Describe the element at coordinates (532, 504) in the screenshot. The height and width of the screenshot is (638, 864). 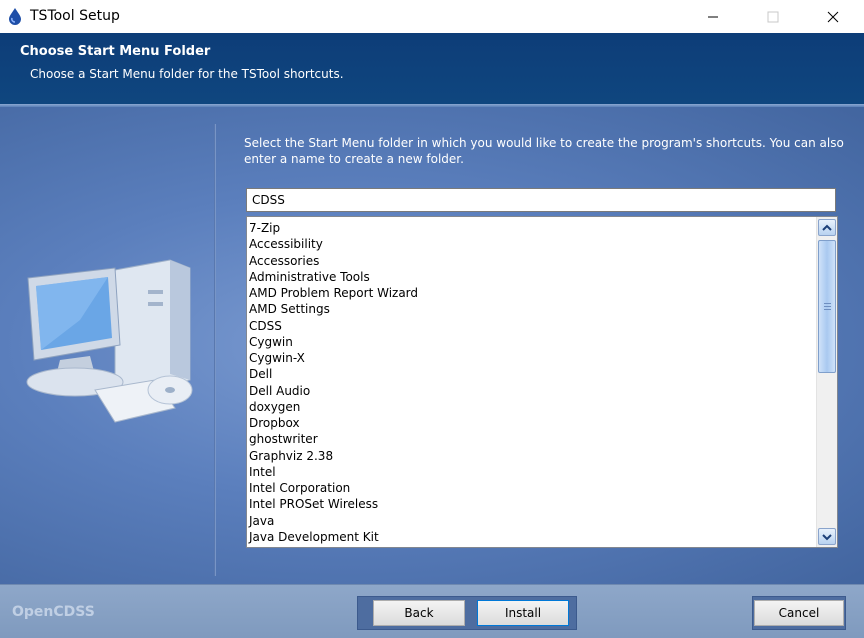
I see `list-item: Intel PROSet Wireless` at that location.